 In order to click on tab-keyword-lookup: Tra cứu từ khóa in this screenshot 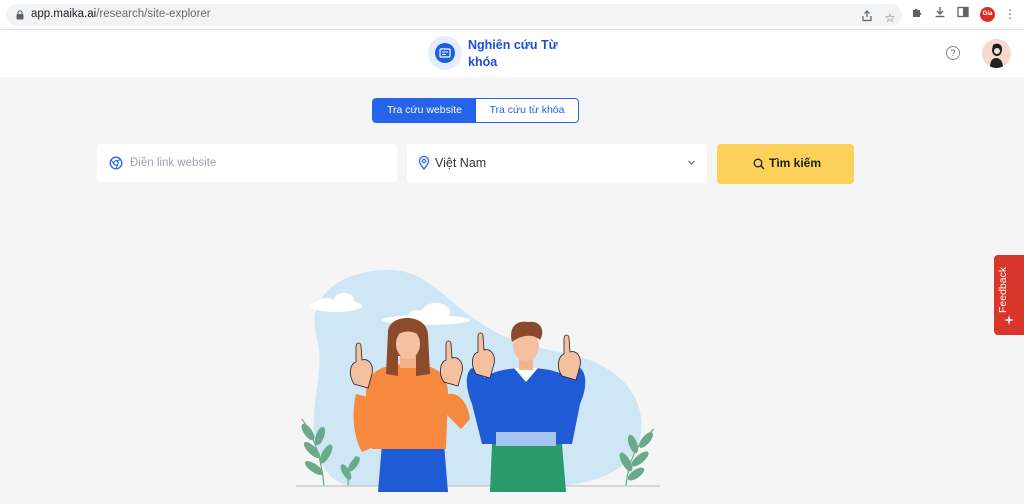, I will do `click(527, 110)`.